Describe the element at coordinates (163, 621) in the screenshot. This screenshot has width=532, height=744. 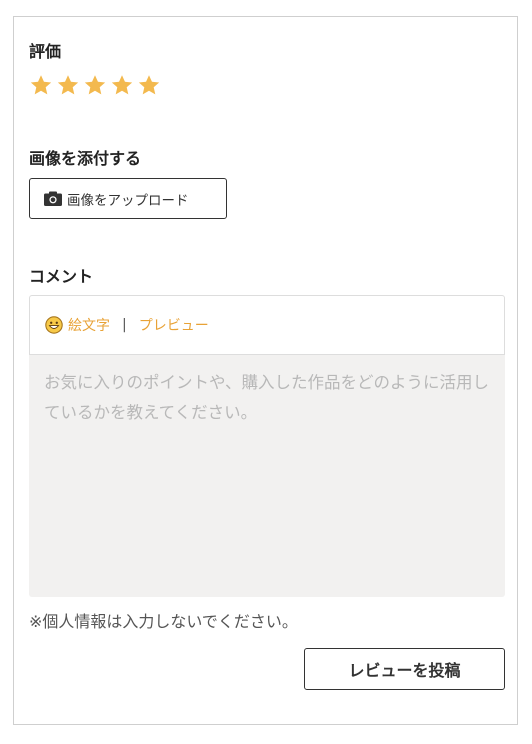
I see `privacy-notice: ※個人情報は入力しないでください。` at that location.